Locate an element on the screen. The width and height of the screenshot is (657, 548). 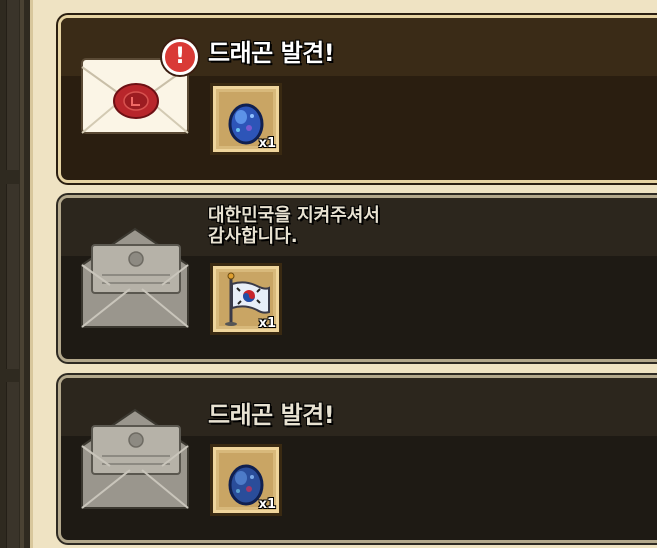
mail-title-line: 감사합니다. is located at coordinates (253, 236).